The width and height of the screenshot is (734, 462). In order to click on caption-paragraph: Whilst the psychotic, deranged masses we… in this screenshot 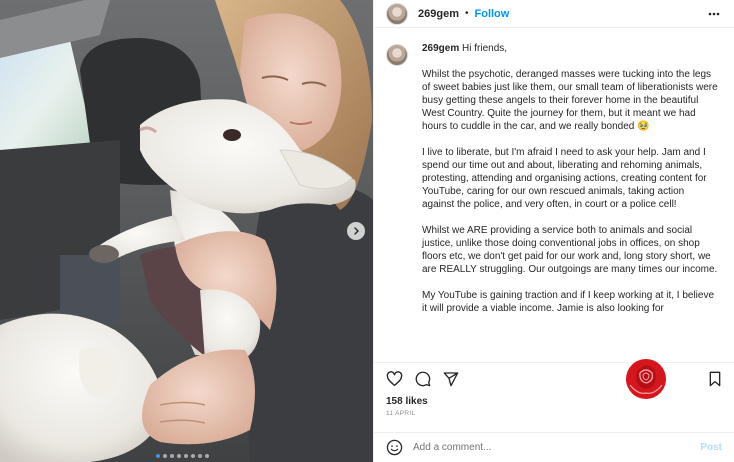, I will do `click(570, 100)`.